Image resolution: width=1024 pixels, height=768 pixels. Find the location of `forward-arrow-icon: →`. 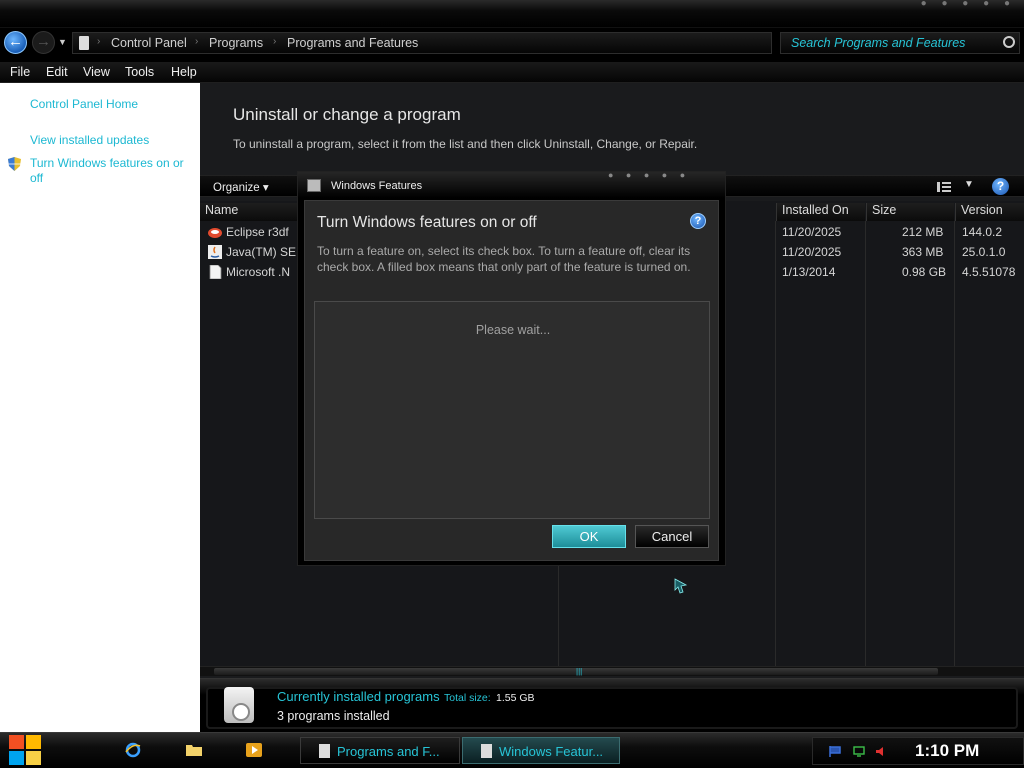

forward-arrow-icon: → is located at coordinates (43, 42).